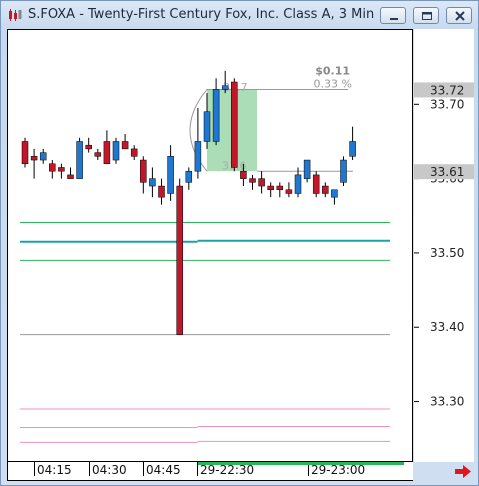 The width and height of the screenshot is (479, 486). What do you see at coordinates (227, 470) in the screenshot?
I see `time-label: 29-22:30` at bounding box center [227, 470].